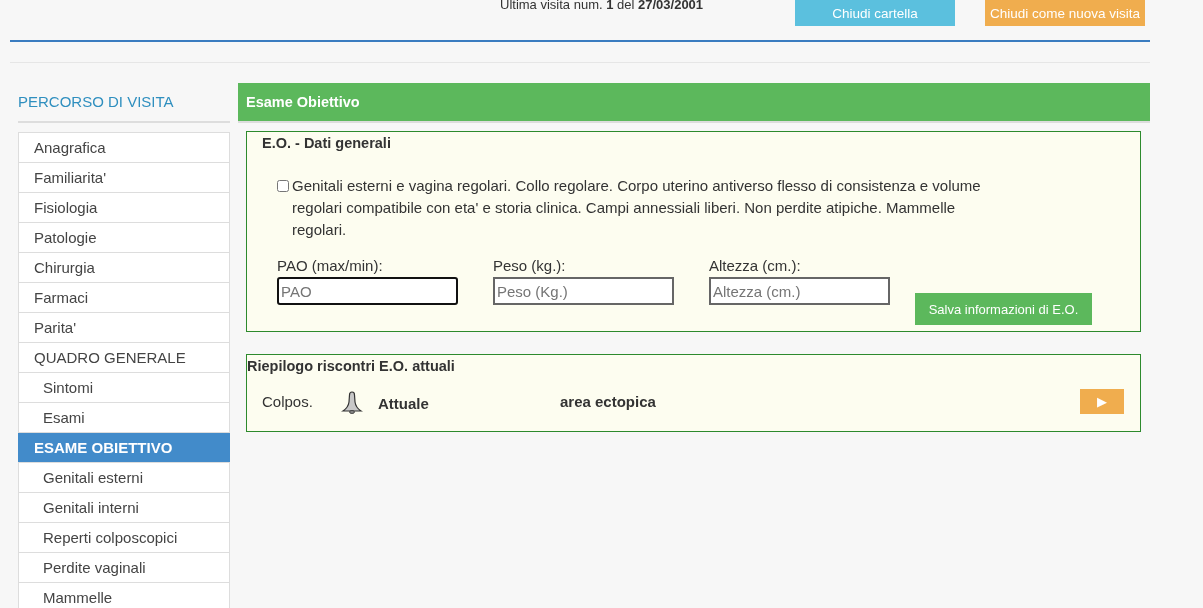 This screenshot has width=1203, height=608. Describe the element at coordinates (124, 148) in the screenshot. I see `sidebar-item: Anagrafica` at that location.